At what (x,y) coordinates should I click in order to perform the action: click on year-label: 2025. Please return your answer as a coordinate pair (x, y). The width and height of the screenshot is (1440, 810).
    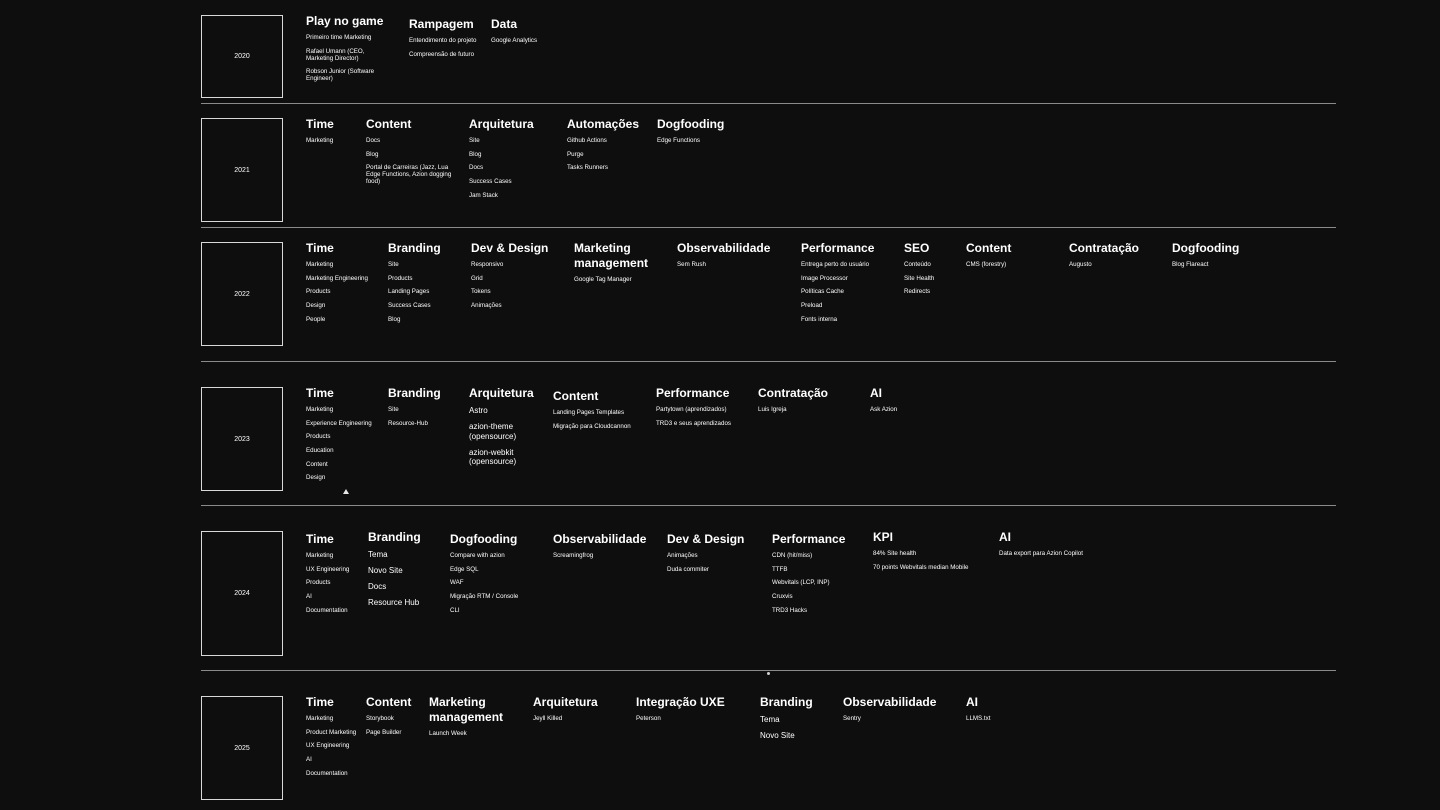
    Looking at the image, I should click on (242, 748).